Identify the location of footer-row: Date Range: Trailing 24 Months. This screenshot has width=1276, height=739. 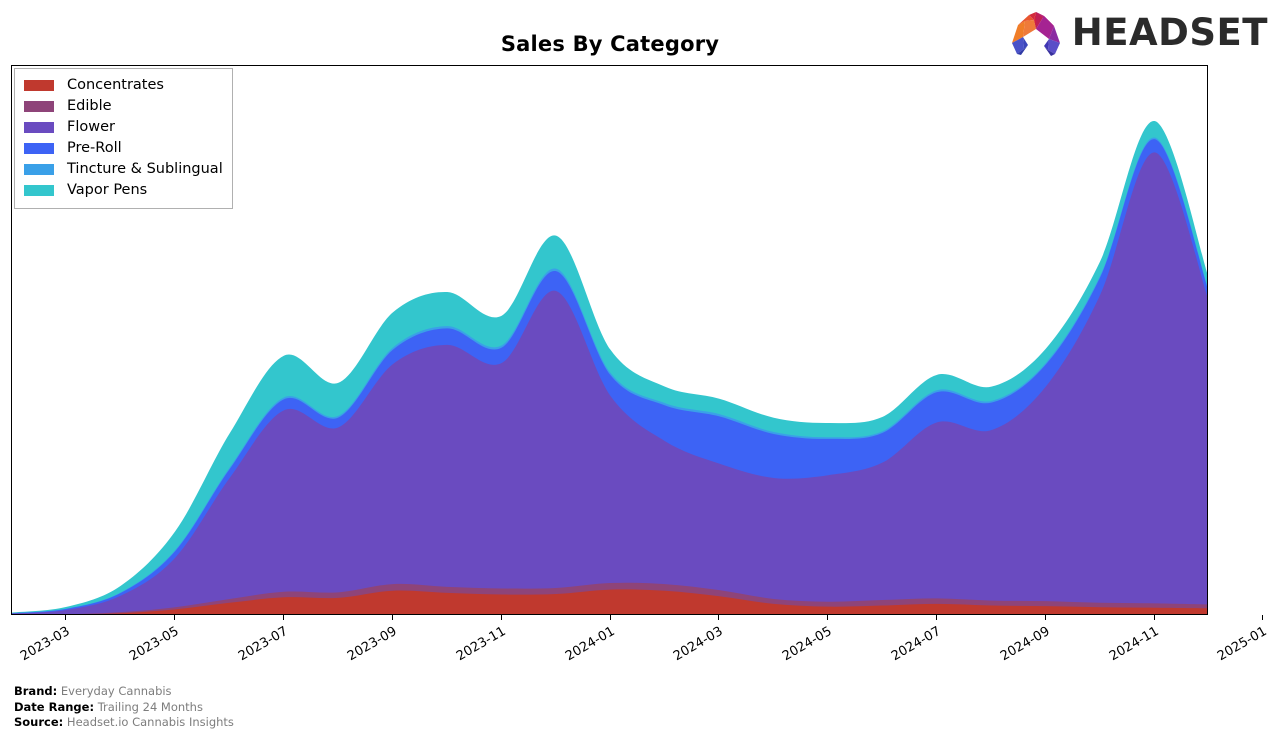
(124, 708).